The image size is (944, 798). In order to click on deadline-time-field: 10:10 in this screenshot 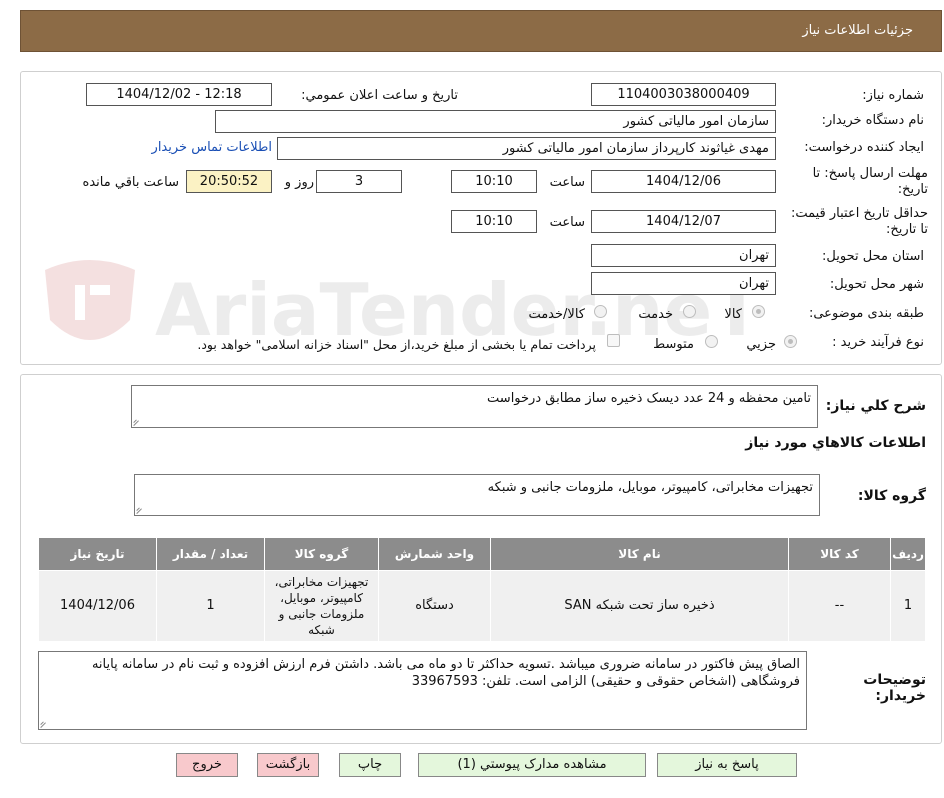, I will do `click(494, 181)`.